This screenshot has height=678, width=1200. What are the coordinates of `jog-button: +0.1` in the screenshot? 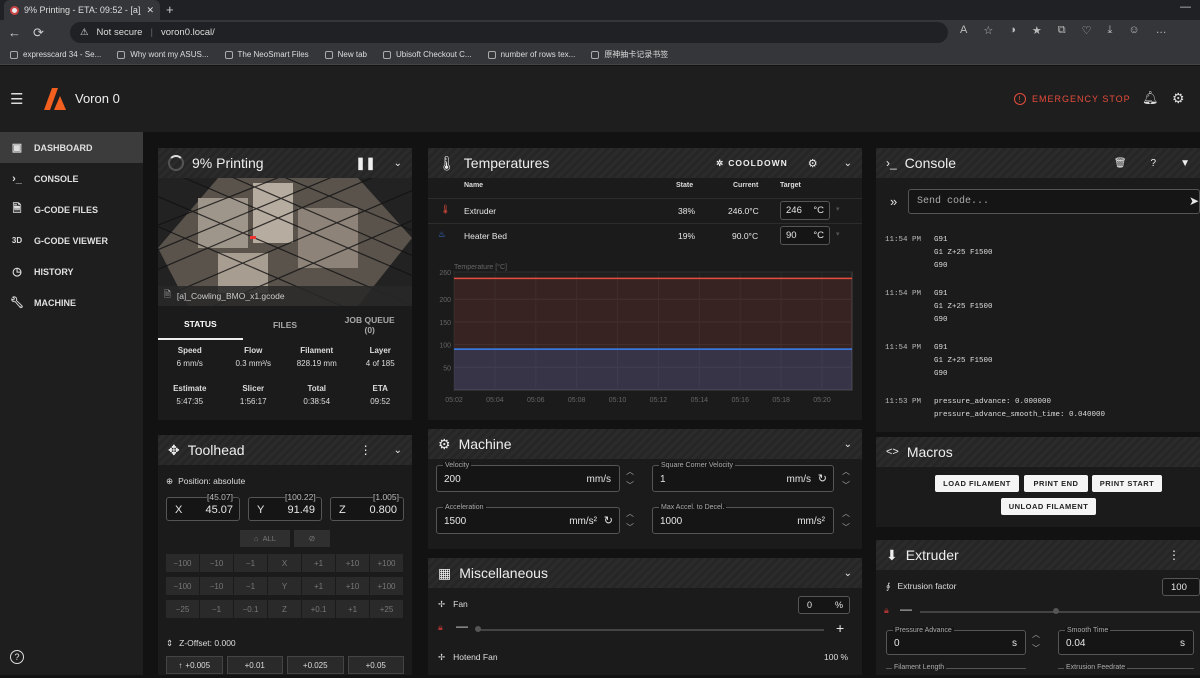 It's located at (319, 609).